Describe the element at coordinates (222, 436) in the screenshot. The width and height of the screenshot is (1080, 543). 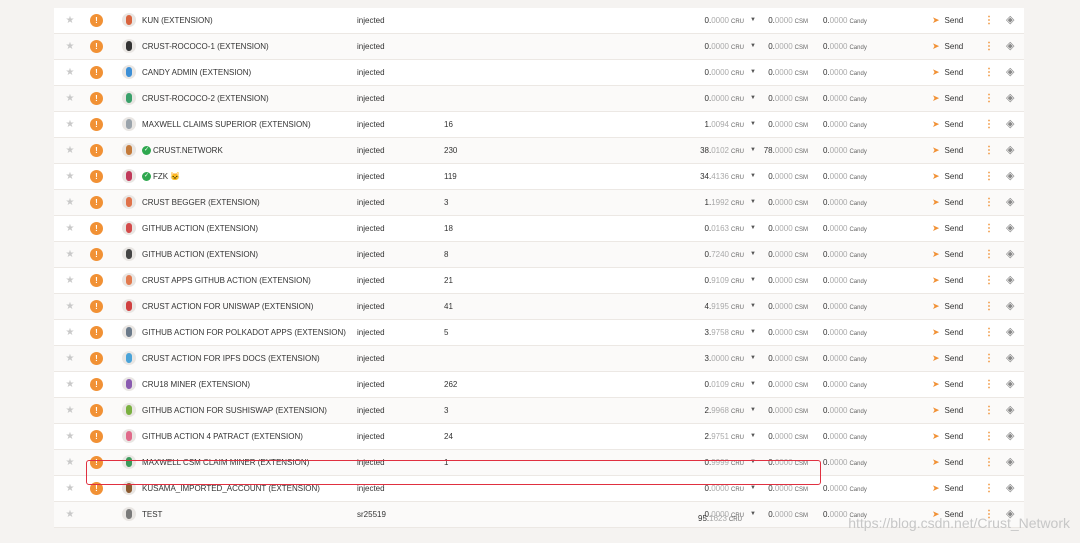
I see `account-name: GITHUB ACTION 4 PATRACT (EXTENSION)` at that location.